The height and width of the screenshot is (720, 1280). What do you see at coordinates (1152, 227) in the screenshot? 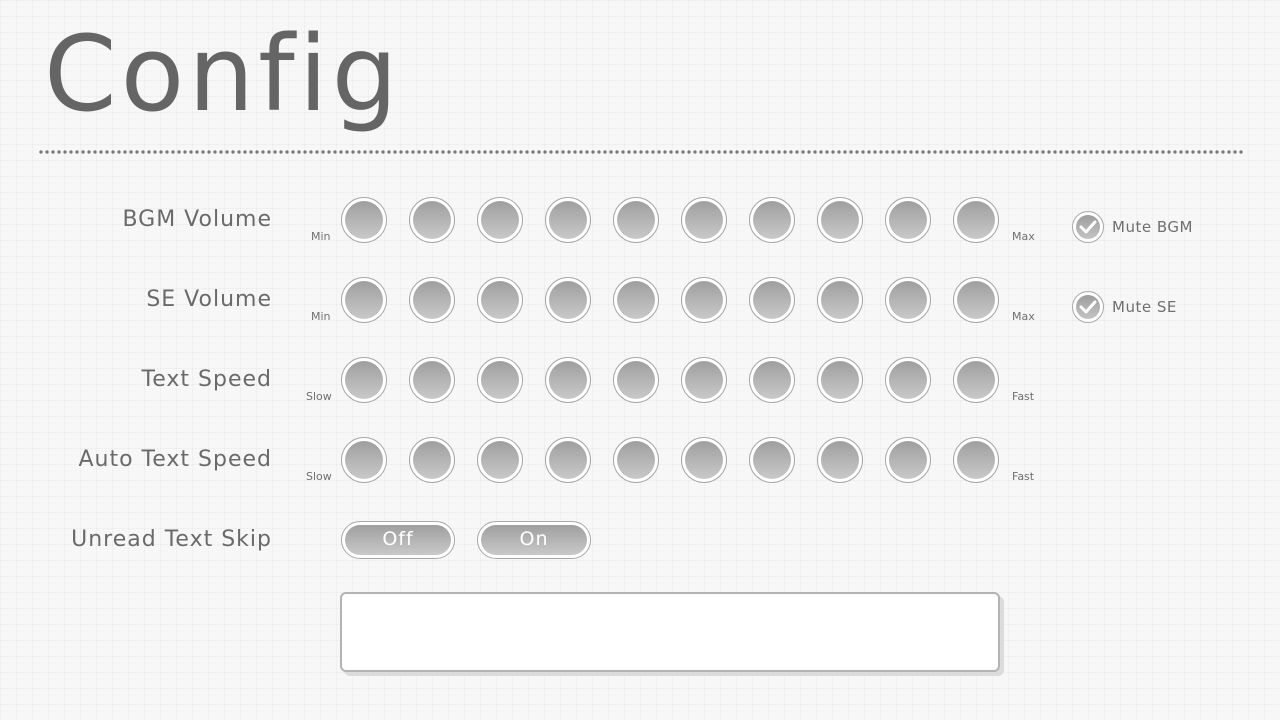
I see `mute-bgm-label: Mute BGM` at bounding box center [1152, 227].